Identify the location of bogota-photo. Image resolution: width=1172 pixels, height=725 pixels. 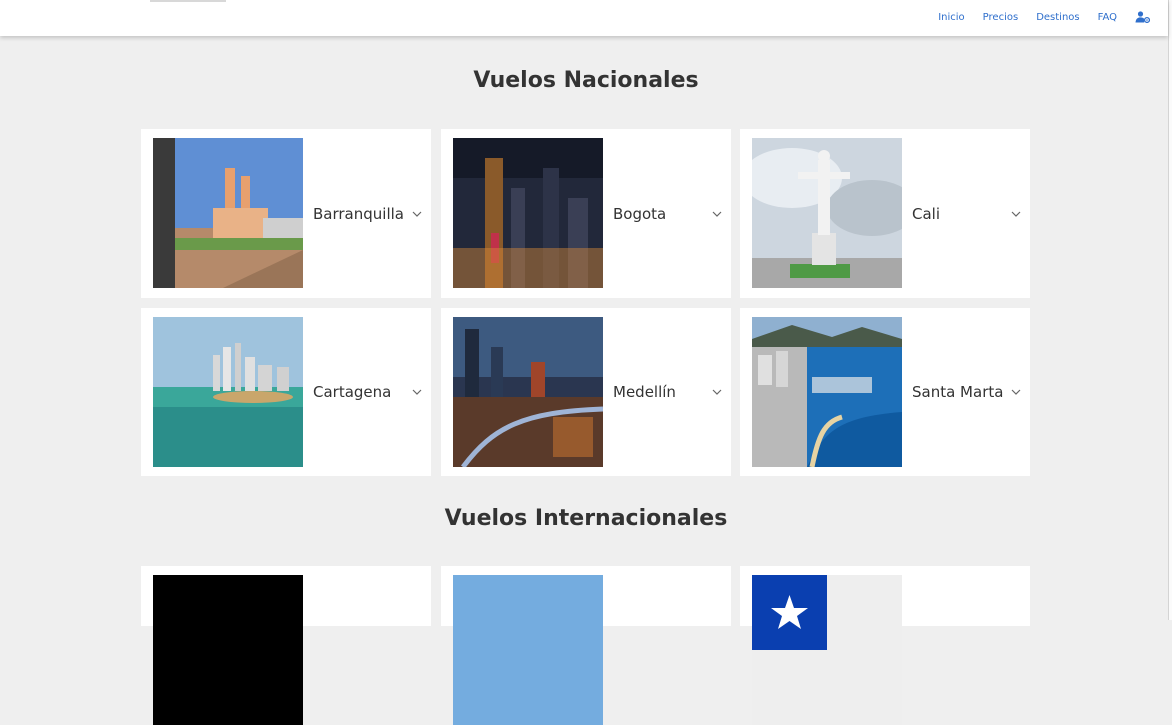
(528, 213).